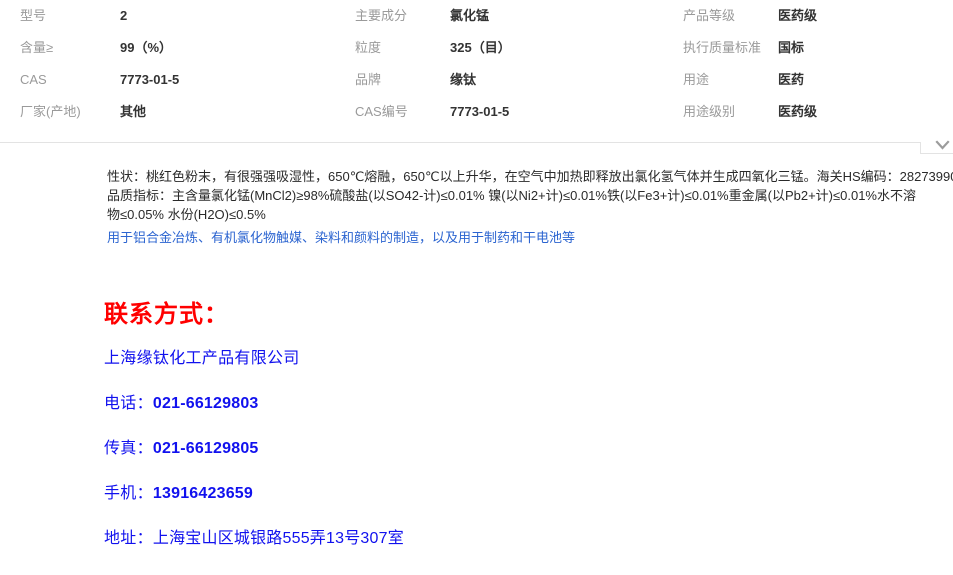 The image size is (953, 575). I want to click on spec-value-usage: 医药, so click(791, 79).